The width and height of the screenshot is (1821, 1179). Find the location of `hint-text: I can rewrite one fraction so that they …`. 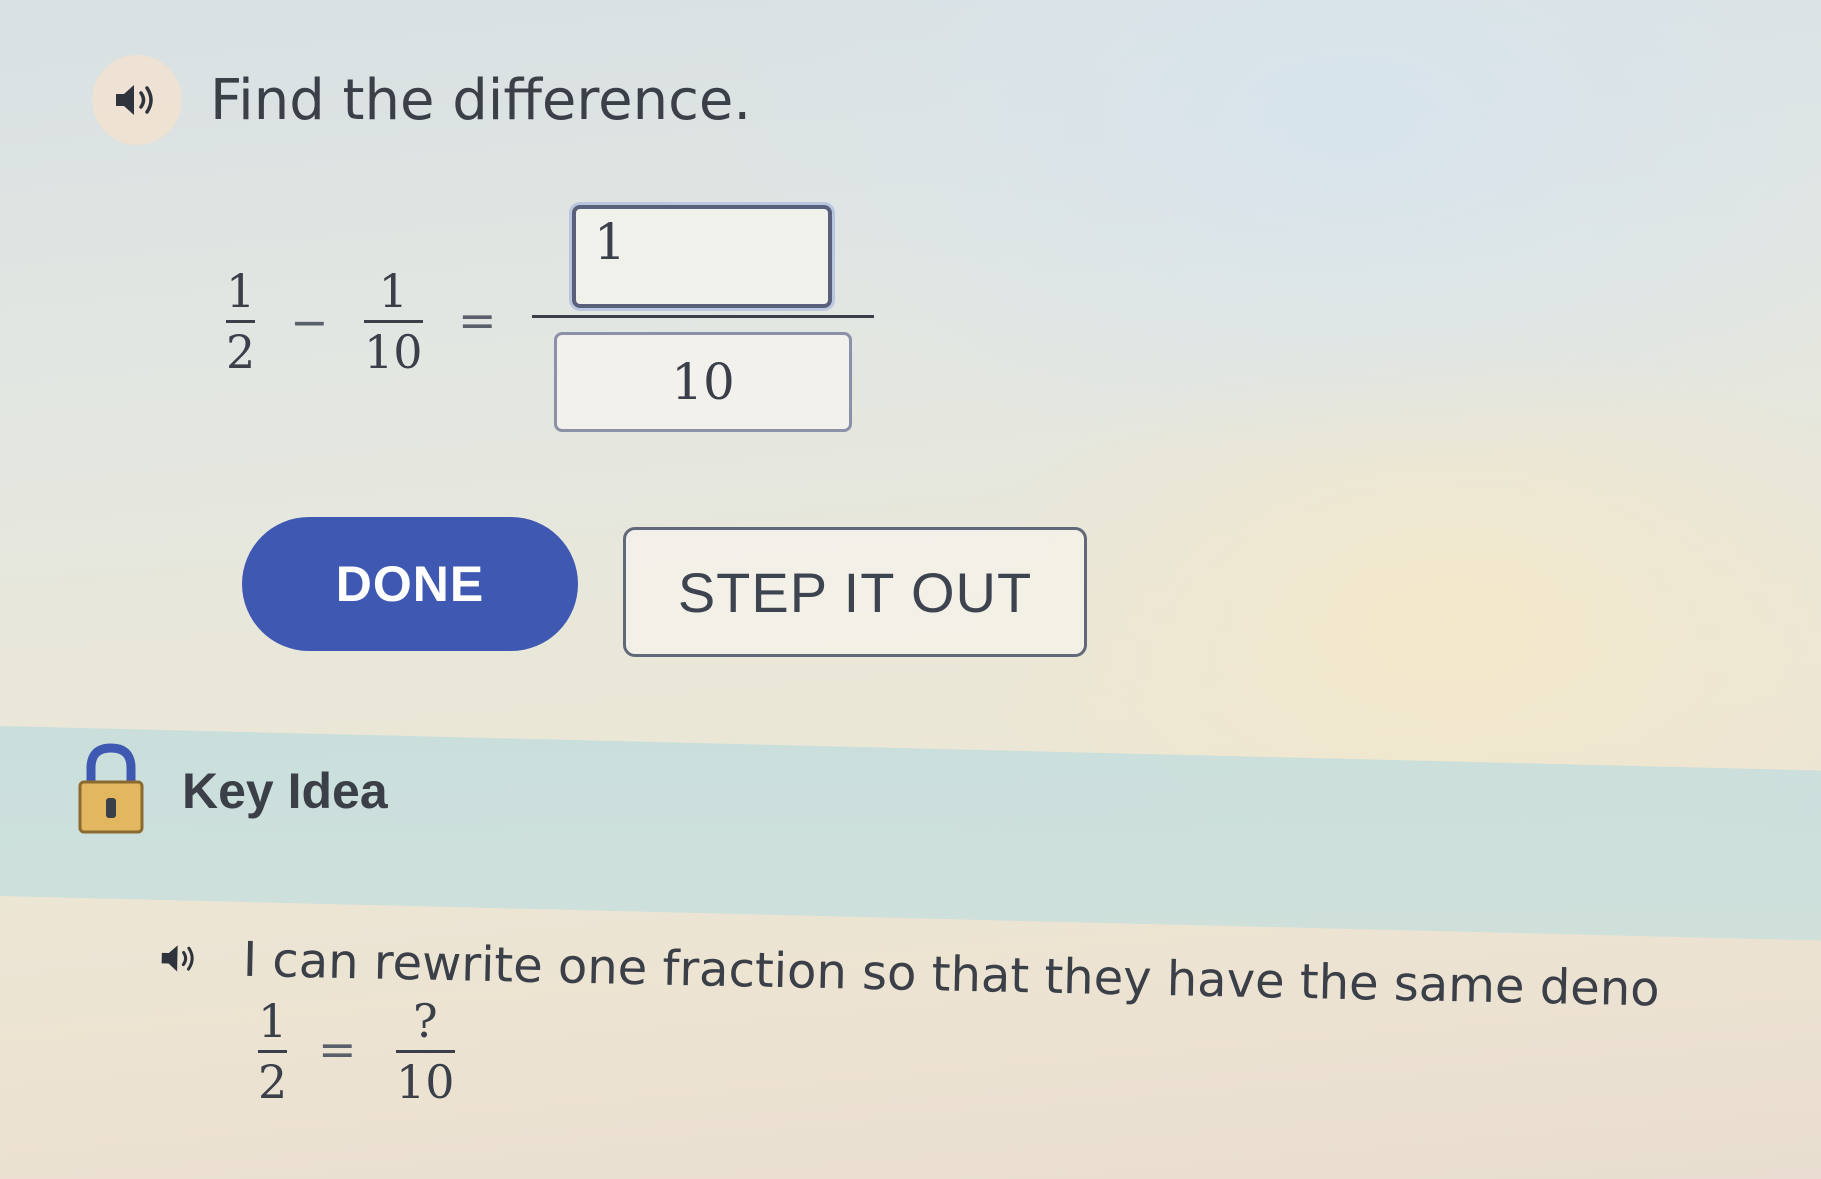

hint-text: I can rewrite one fraction so that they … is located at coordinates (951, 974).